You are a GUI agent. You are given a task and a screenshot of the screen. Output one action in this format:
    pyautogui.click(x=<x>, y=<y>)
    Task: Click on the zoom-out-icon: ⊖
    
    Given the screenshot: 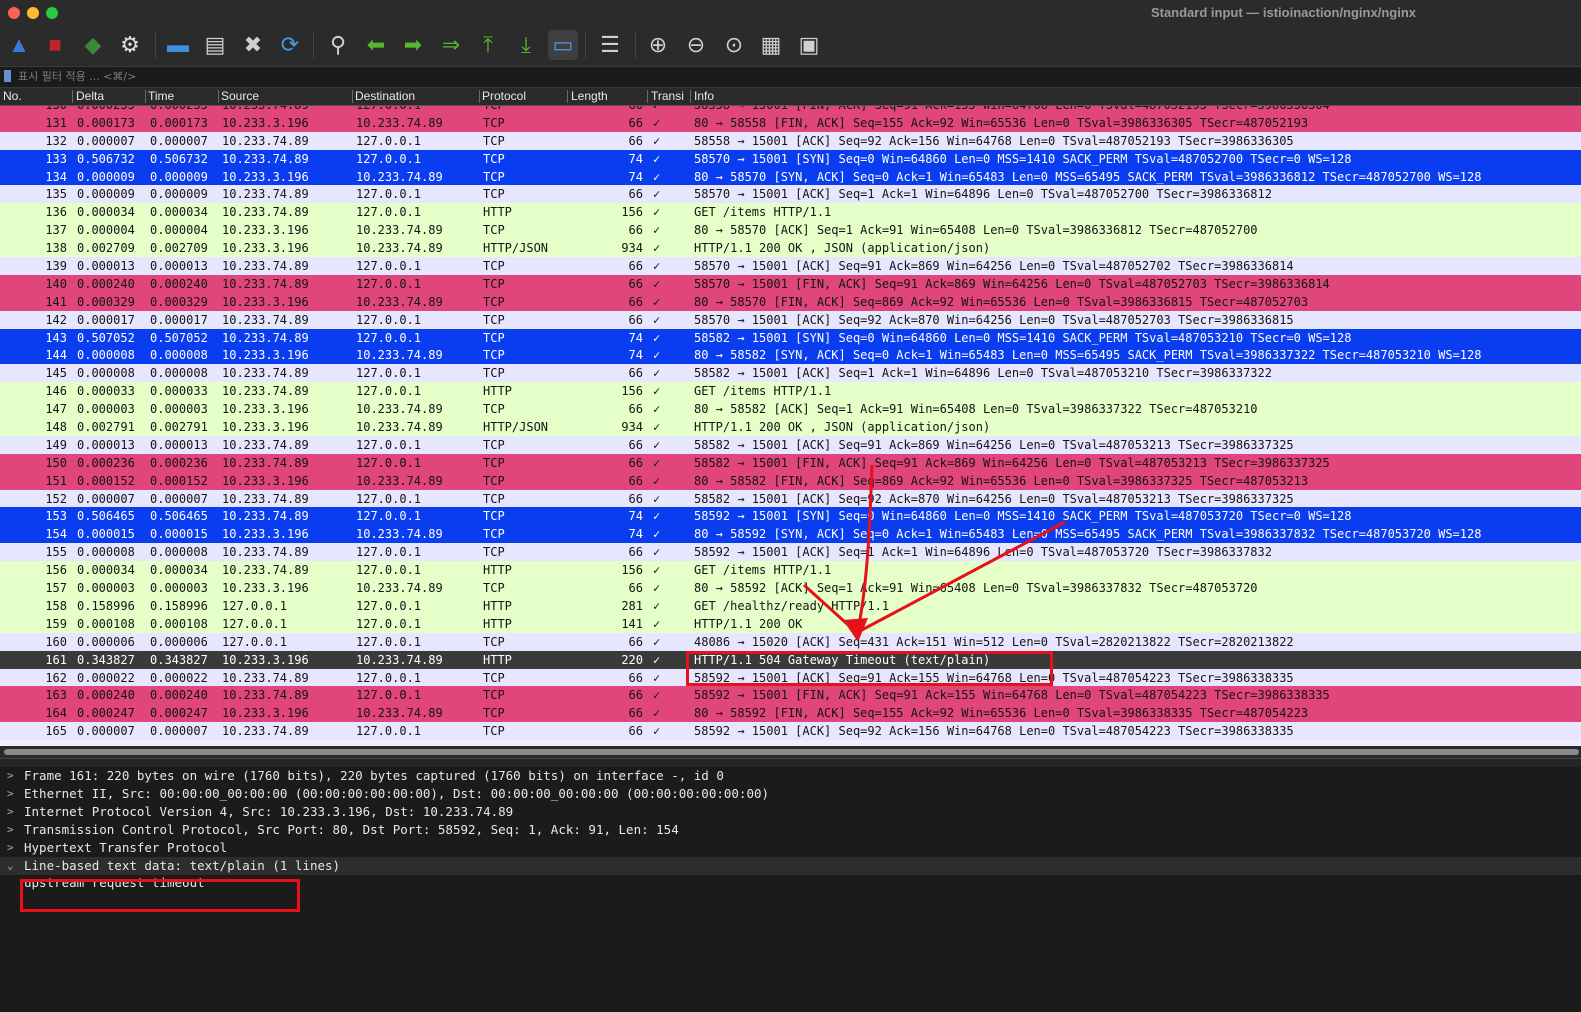 What is the action you would take?
    pyautogui.click(x=696, y=45)
    